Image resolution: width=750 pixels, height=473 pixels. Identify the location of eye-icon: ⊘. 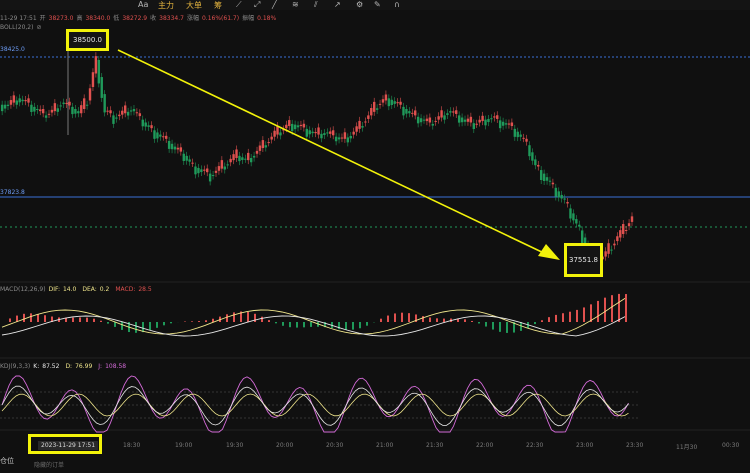
(38, 27).